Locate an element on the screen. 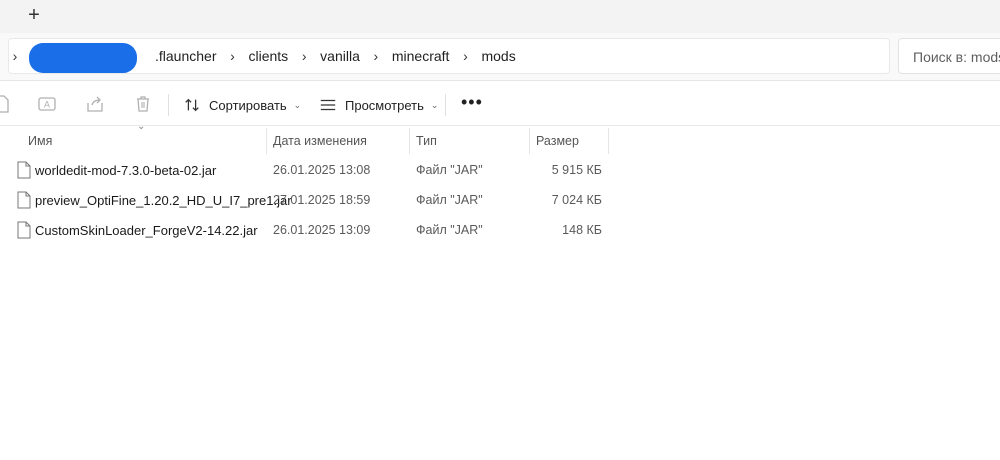 The width and height of the screenshot is (1000, 460). column-header-date: Дата изменения is located at coordinates (320, 140).